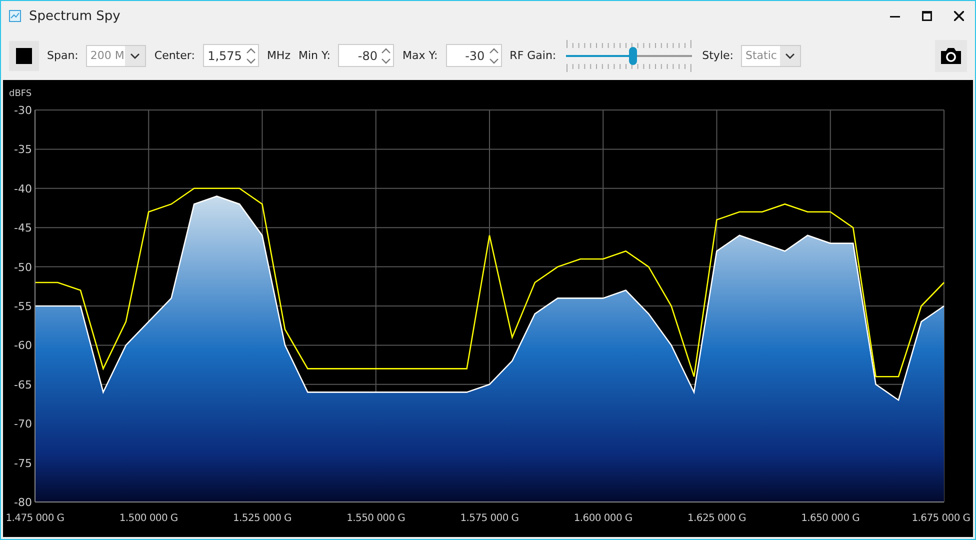  What do you see at coordinates (716, 518) in the screenshot?
I see `tick-label: 1.625 000 G` at bounding box center [716, 518].